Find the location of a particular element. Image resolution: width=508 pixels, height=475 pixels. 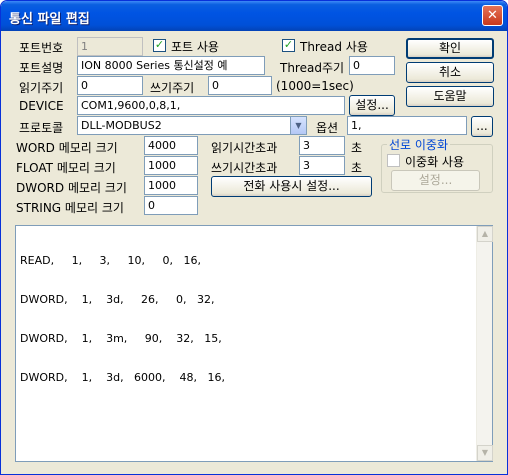

redundancy-use-checkbox is located at coordinates (393, 160).